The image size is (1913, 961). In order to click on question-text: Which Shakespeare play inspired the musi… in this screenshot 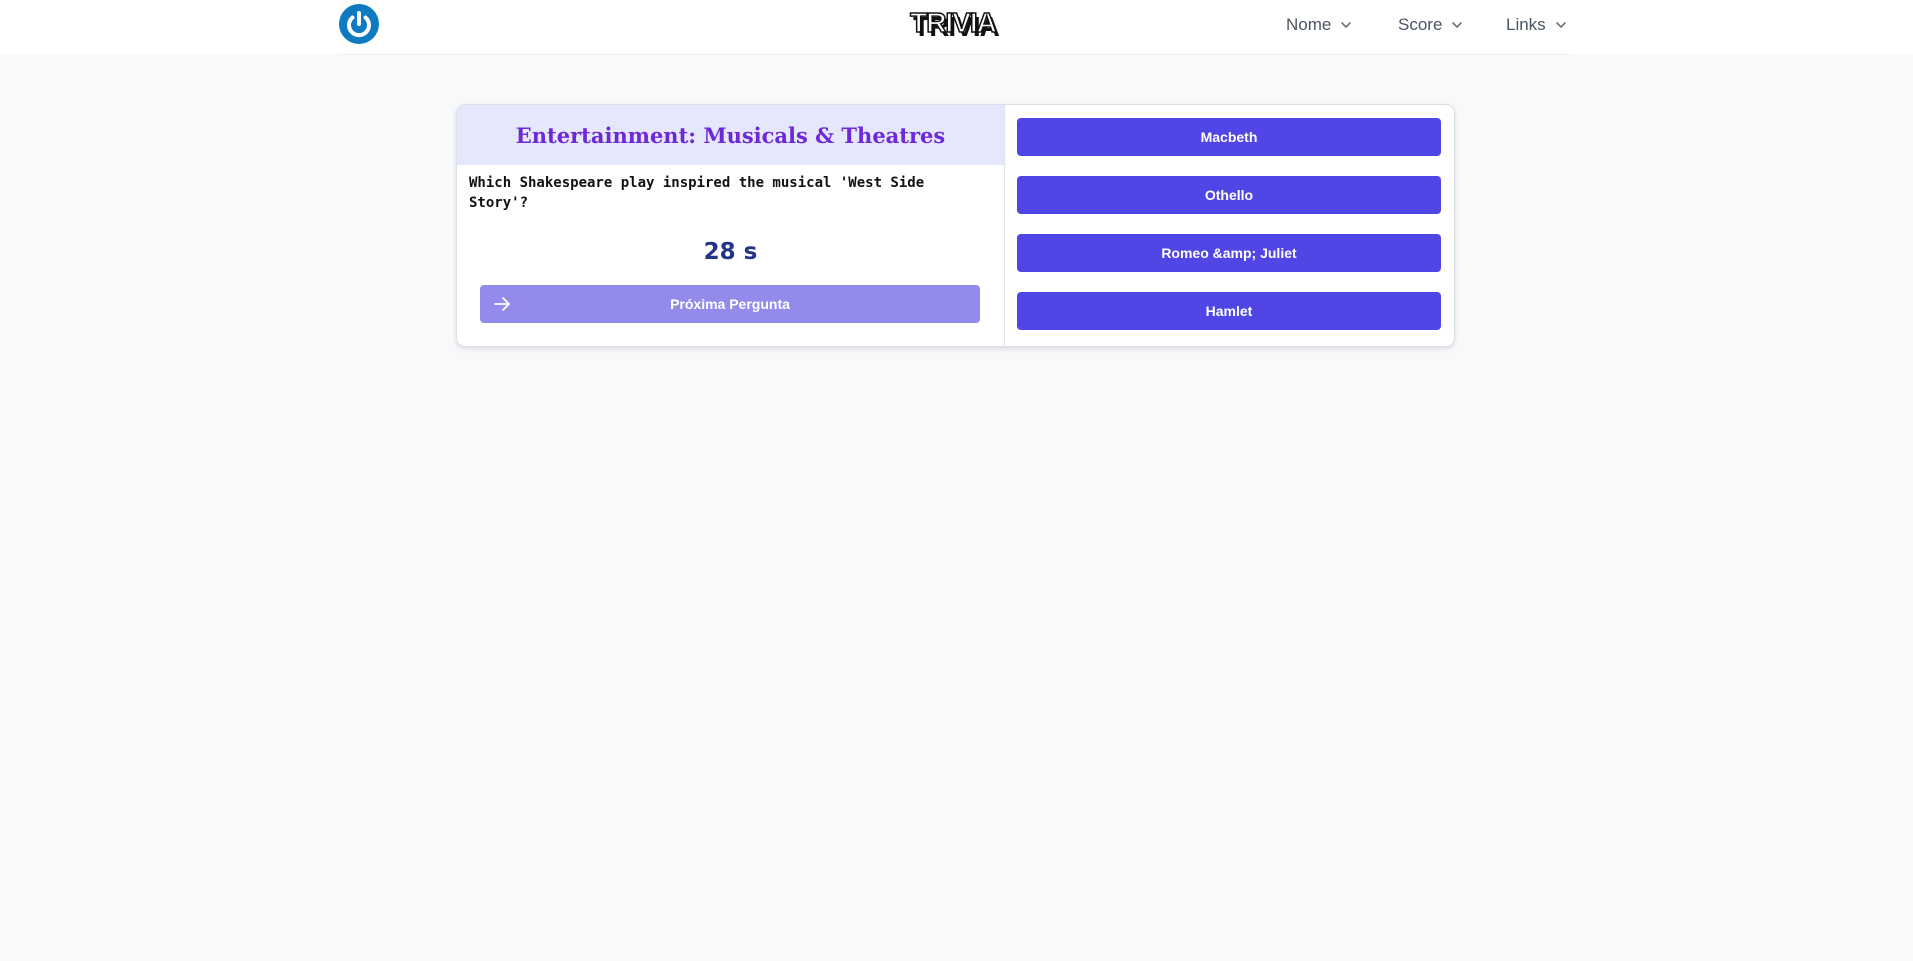, I will do `click(697, 193)`.